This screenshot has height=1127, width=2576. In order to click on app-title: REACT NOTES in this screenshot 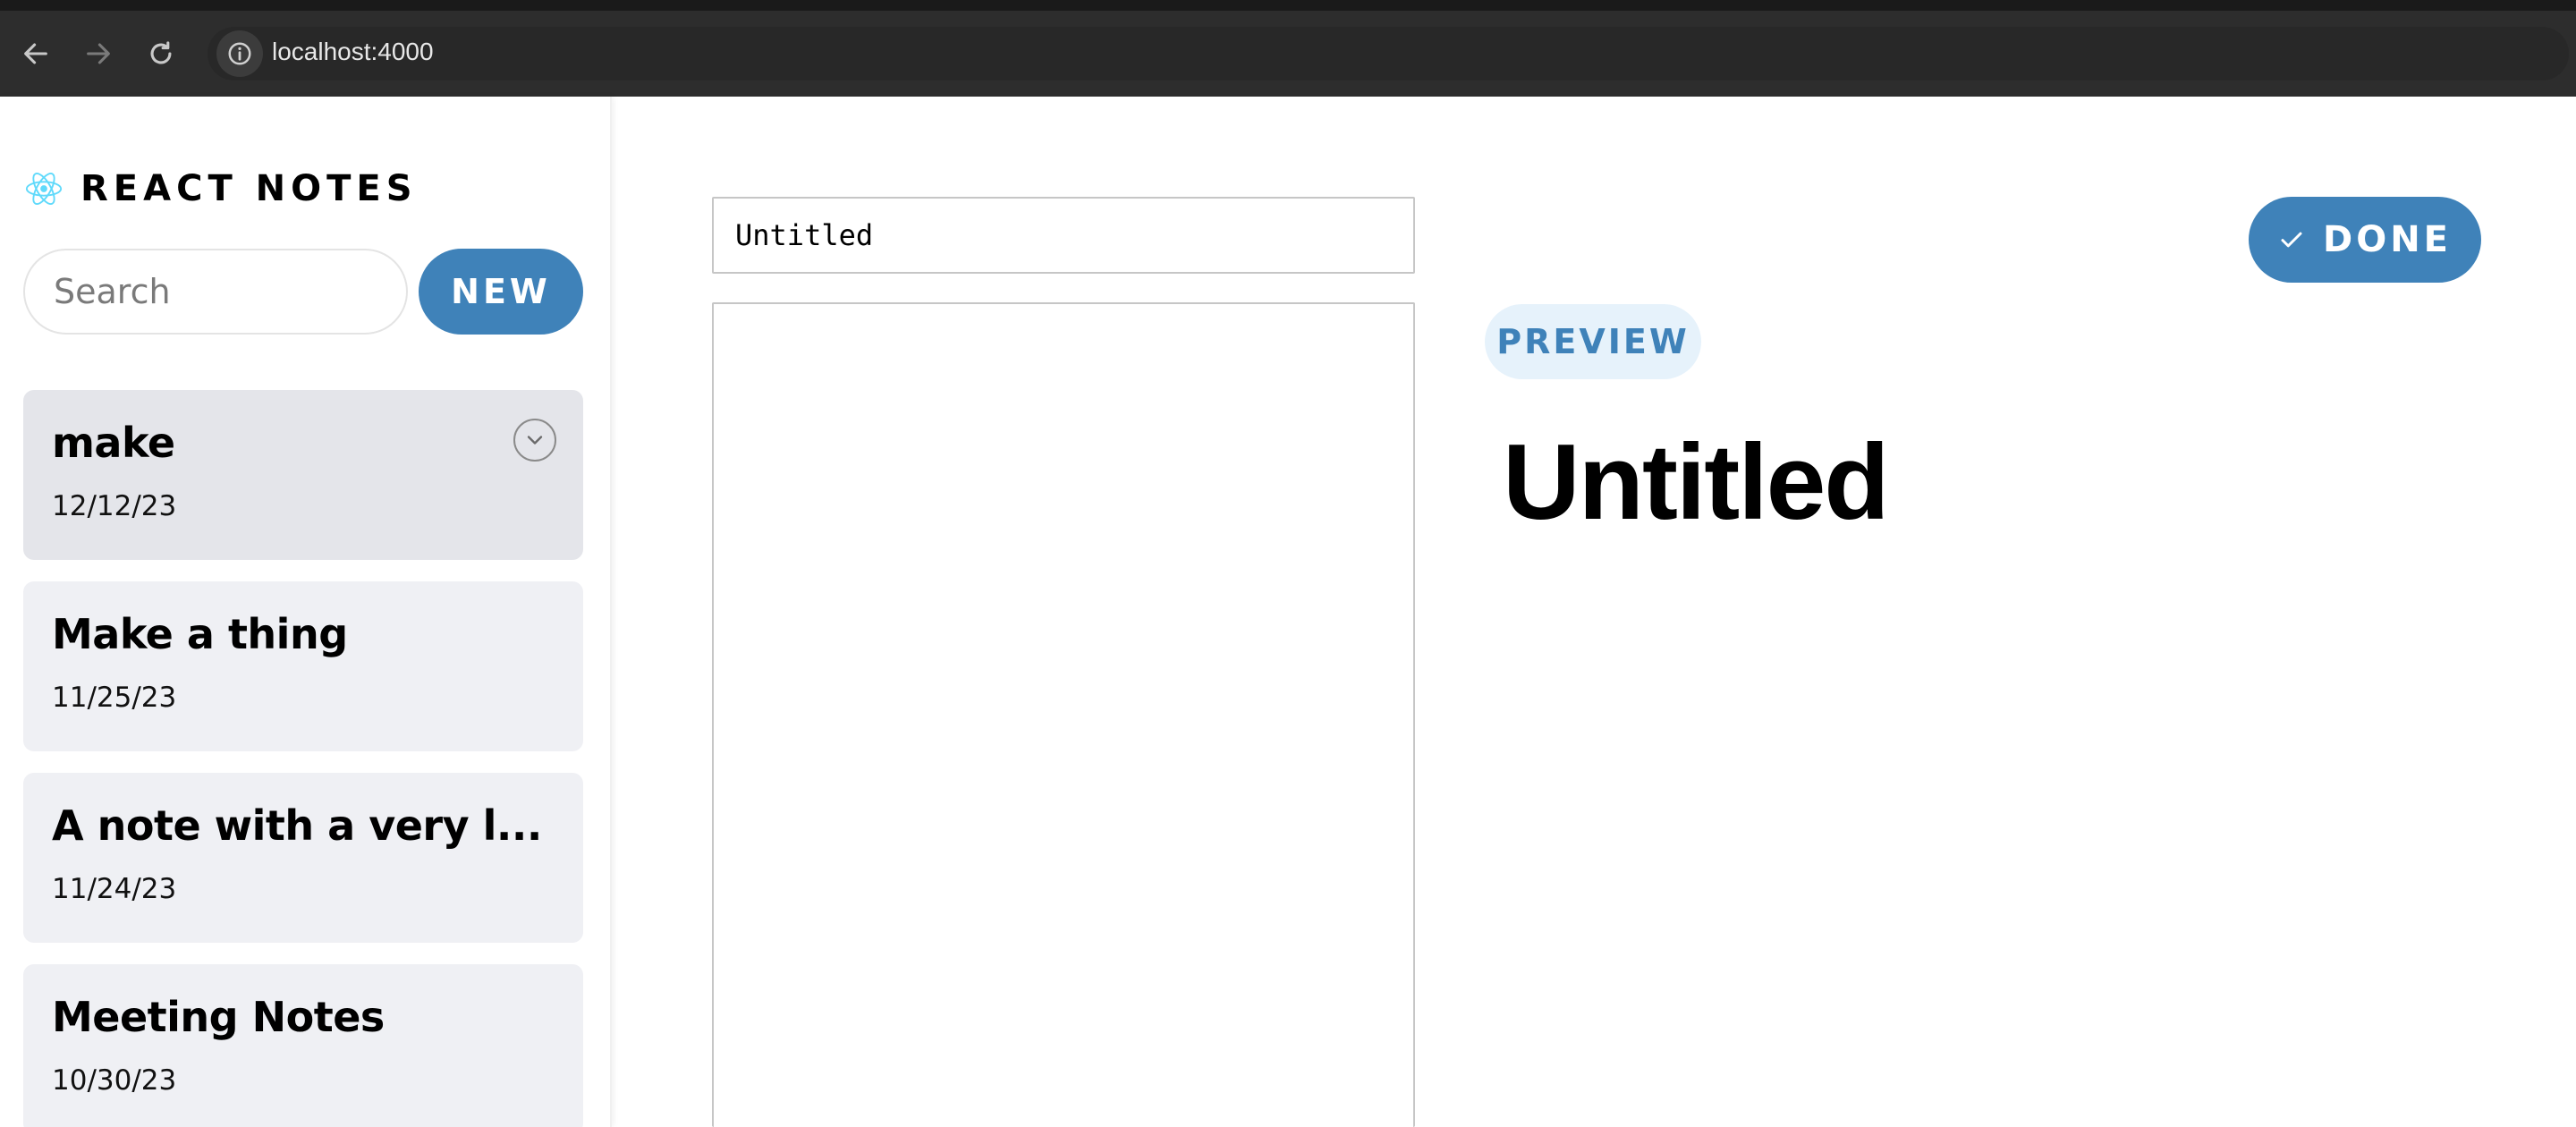, I will do `click(249, 188)`.